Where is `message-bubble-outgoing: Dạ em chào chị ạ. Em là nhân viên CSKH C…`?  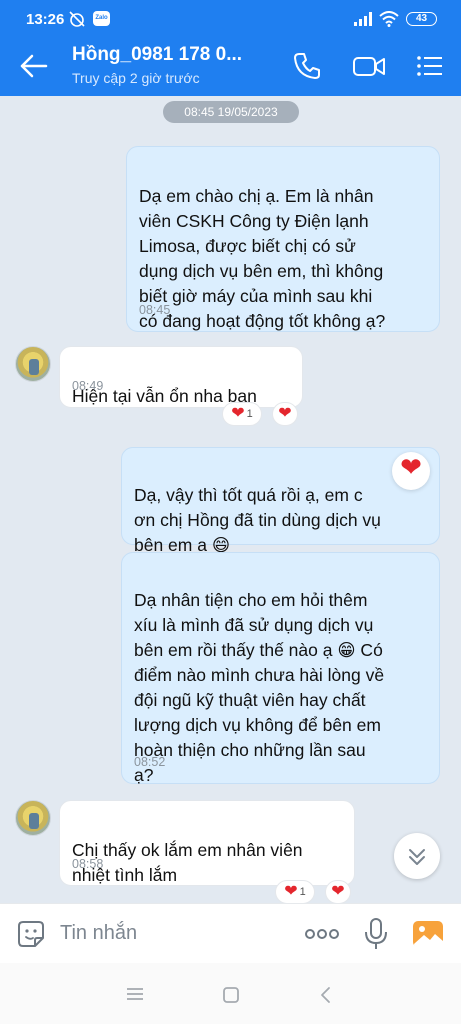
message-bubble-outgoing: Dạ em chào chị ạ. Em là nhân viên CSKH C… is located at coordinates (283, 239).